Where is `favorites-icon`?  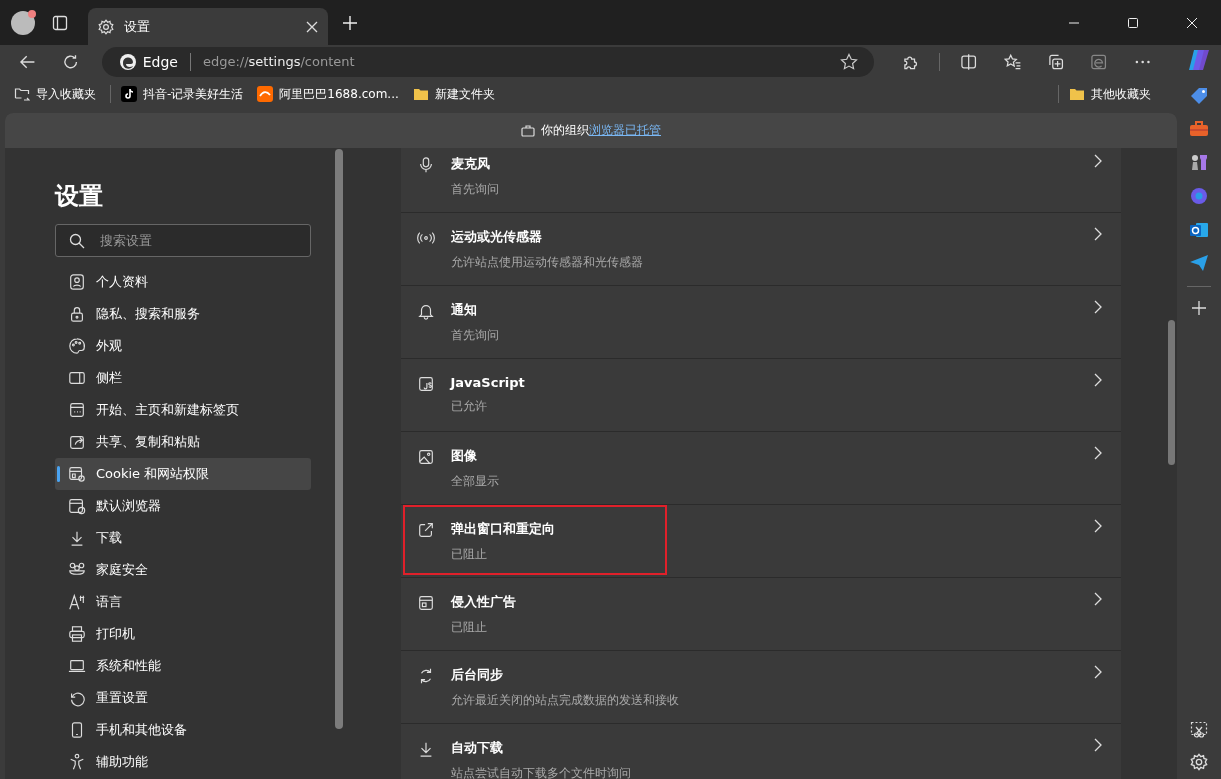
favorites-icon is located at coordinates (1012, 61).